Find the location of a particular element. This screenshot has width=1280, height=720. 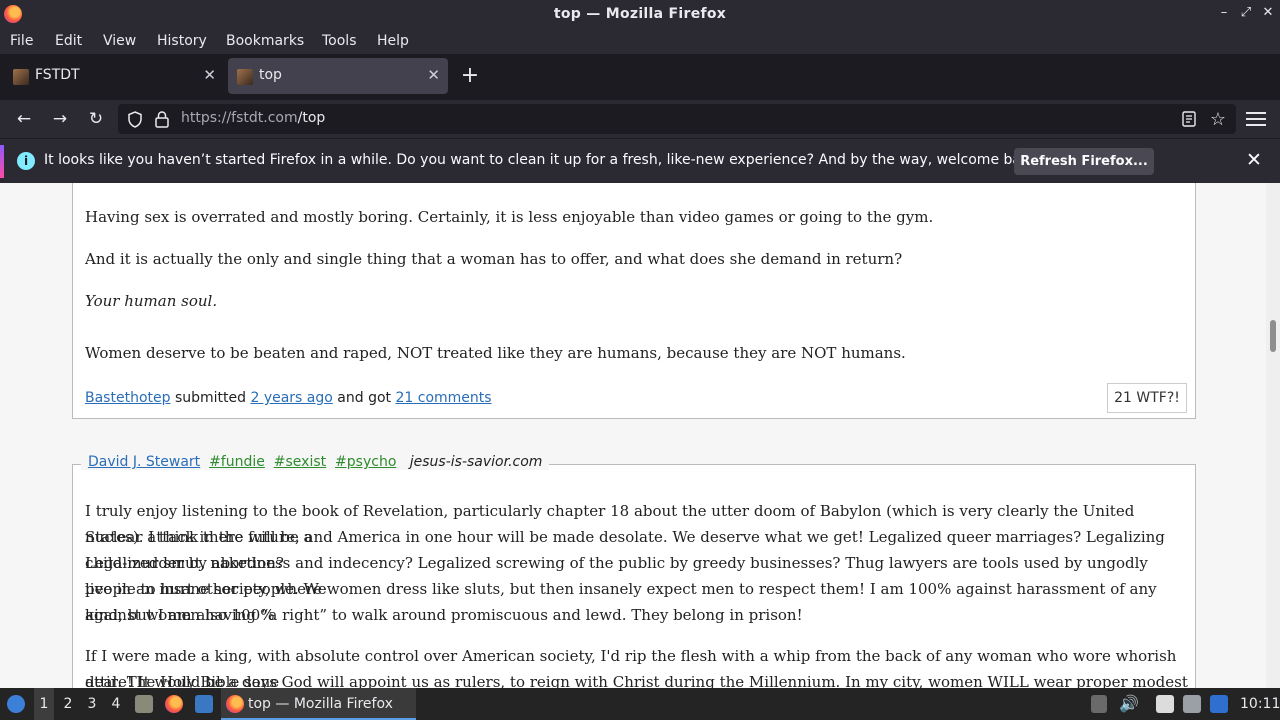

author-link: David J. Stewart is located at coordinates (144, 462).